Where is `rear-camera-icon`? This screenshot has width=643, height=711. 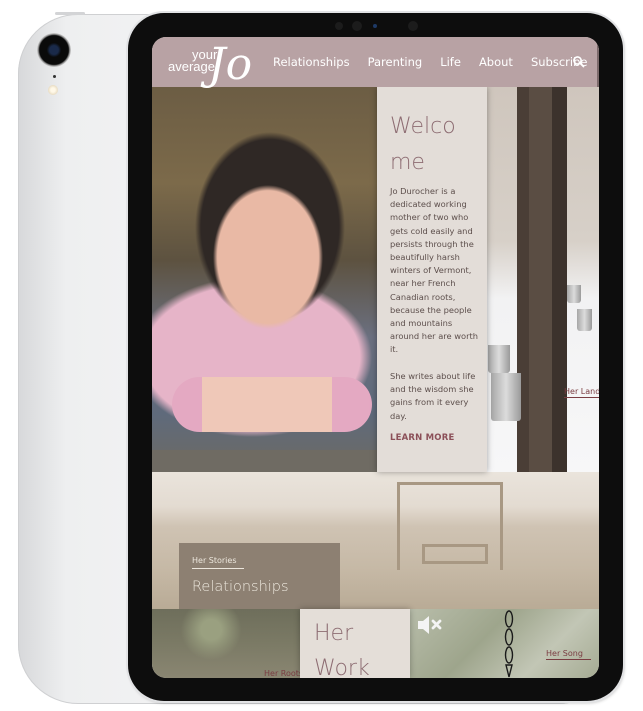 rear-camera-icon is located at coordinates (54, 50).